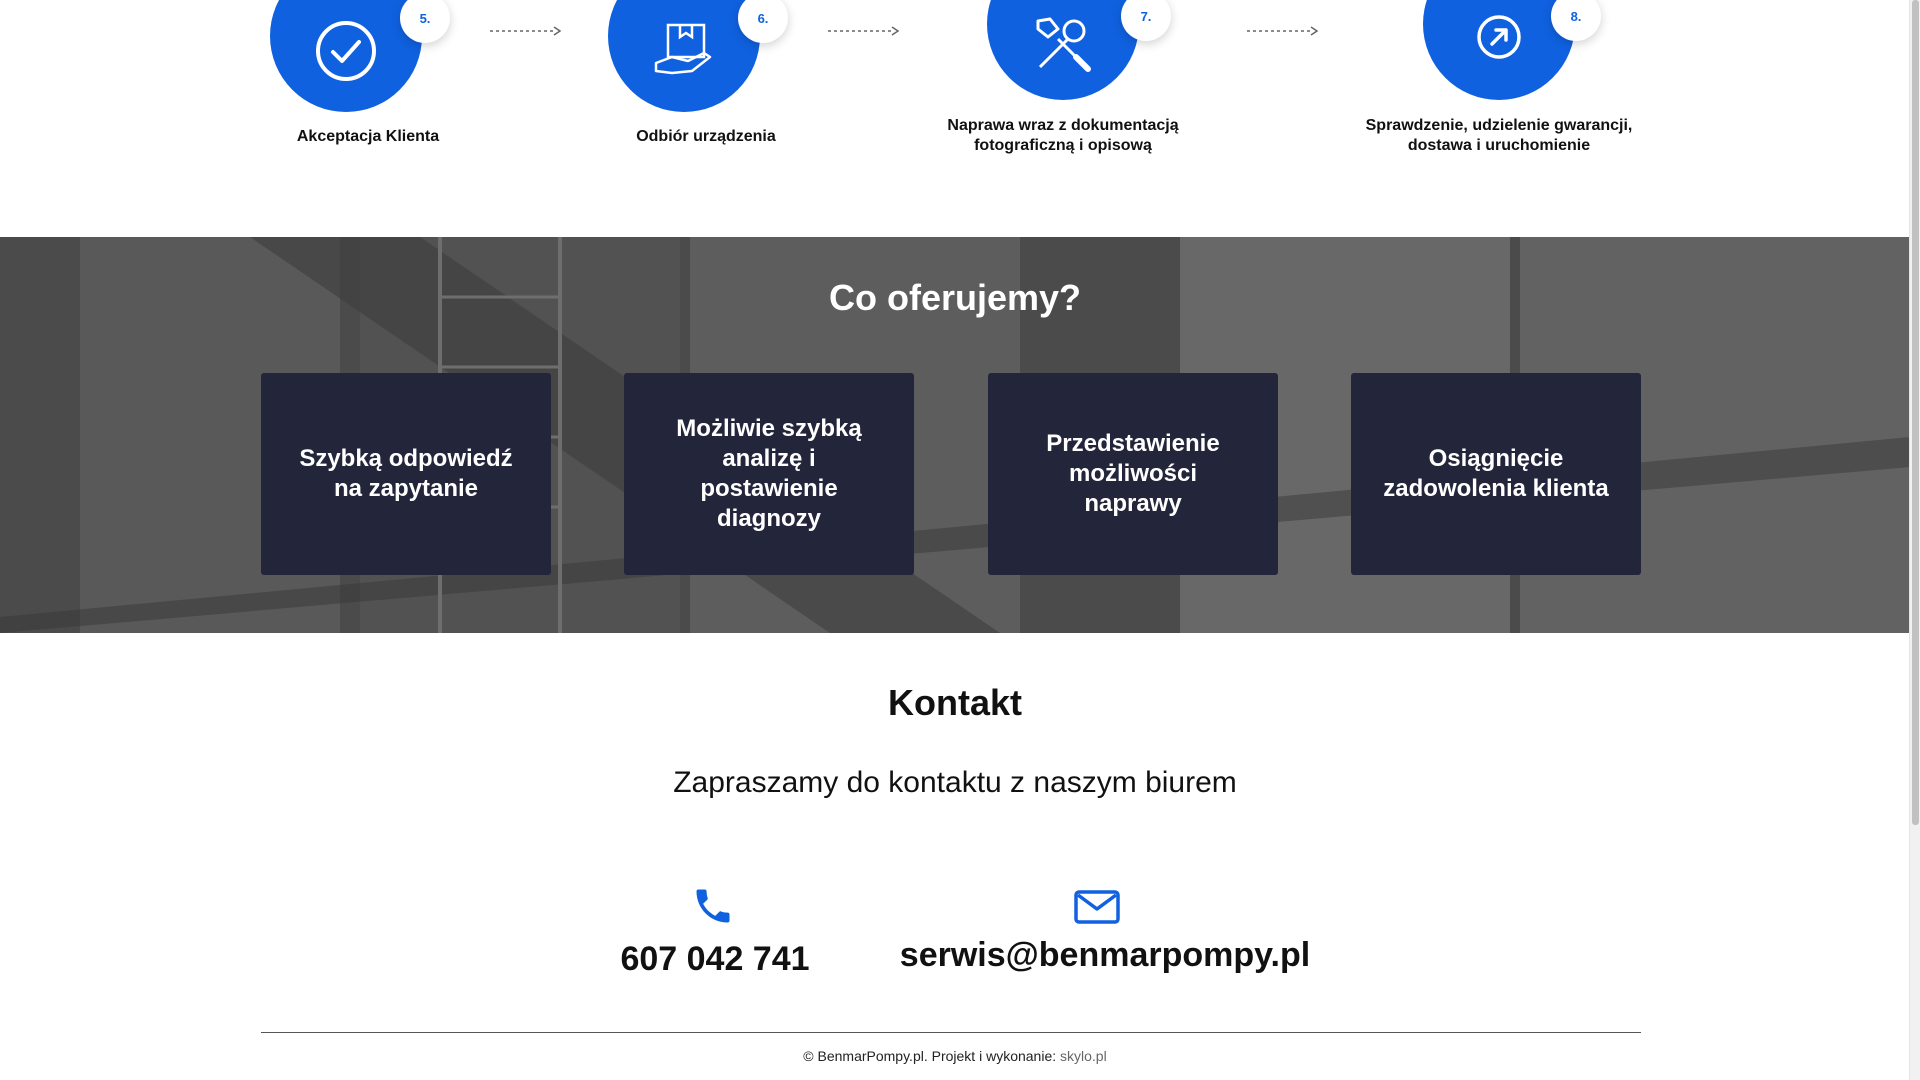 The image size is (1920, 1080). I want to click on footer-divider, so click(951, 1032).